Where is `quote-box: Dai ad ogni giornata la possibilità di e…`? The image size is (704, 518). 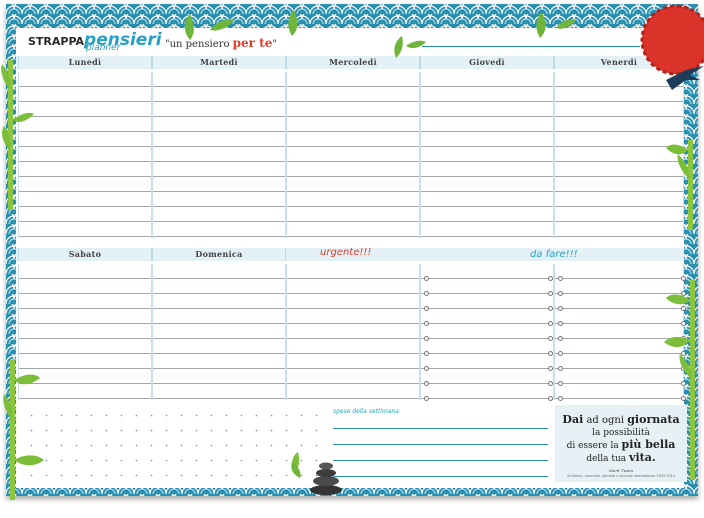
quote-box: Dai ad ogni giornata la possibilità di e… is located at coordinates (621, 443).